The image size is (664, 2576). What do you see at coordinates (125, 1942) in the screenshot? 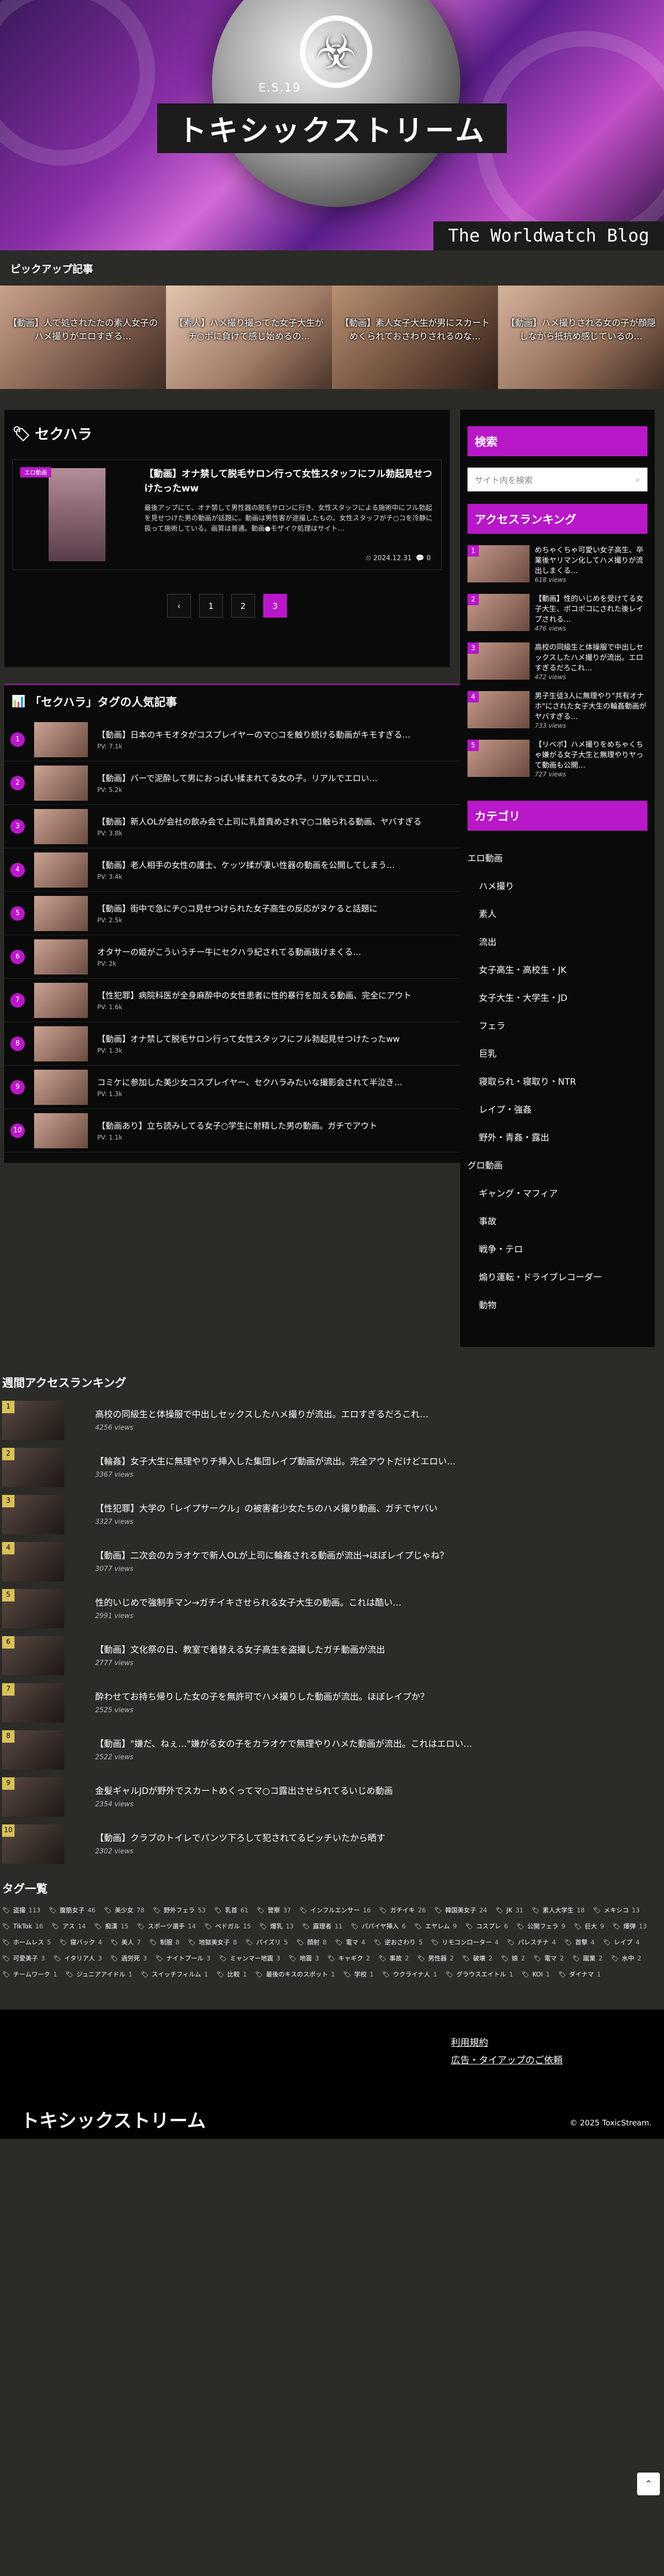
I see `tag-item: 🏷 美人 7` at bounding box center [125, 1942].